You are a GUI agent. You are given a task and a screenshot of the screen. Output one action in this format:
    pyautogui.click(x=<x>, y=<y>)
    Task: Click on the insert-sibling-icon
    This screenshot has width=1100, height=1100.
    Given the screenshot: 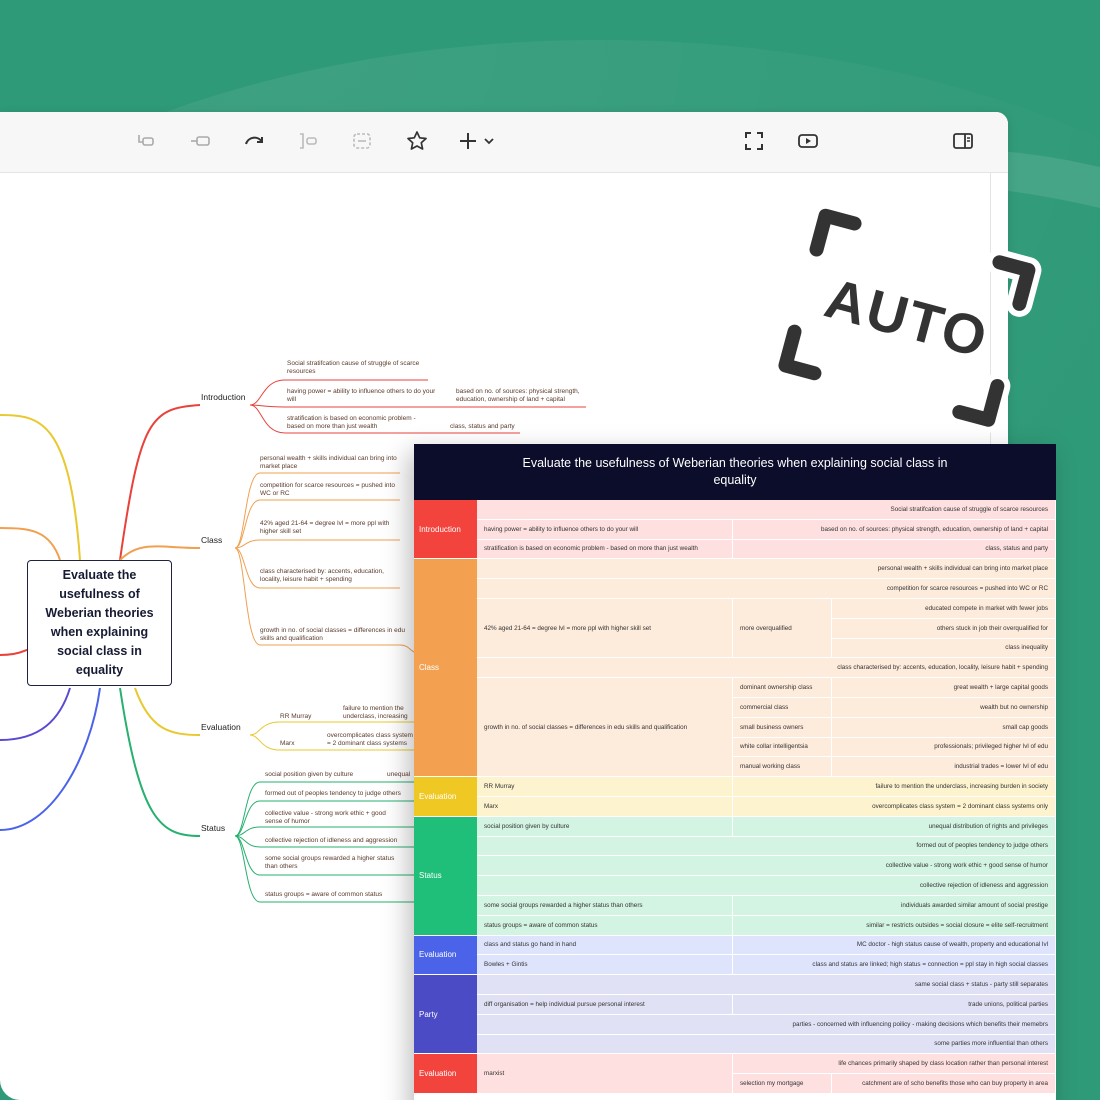 What is the action you would take?
    pyautogui.click(x=200, y=142)
    